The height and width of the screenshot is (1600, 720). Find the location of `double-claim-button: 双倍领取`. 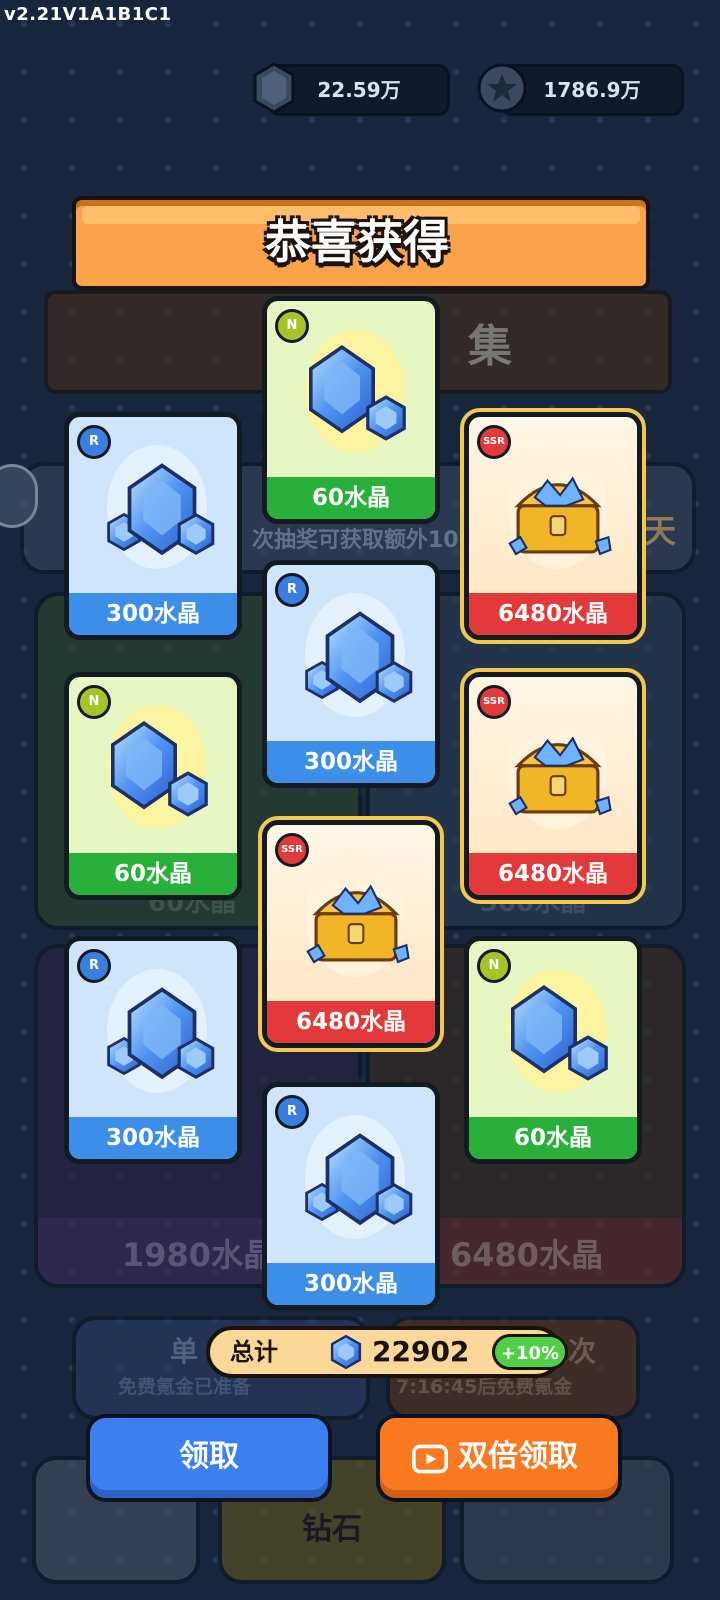

double-claim-button: 双倍领取 is located at coordinates (499, 1458).